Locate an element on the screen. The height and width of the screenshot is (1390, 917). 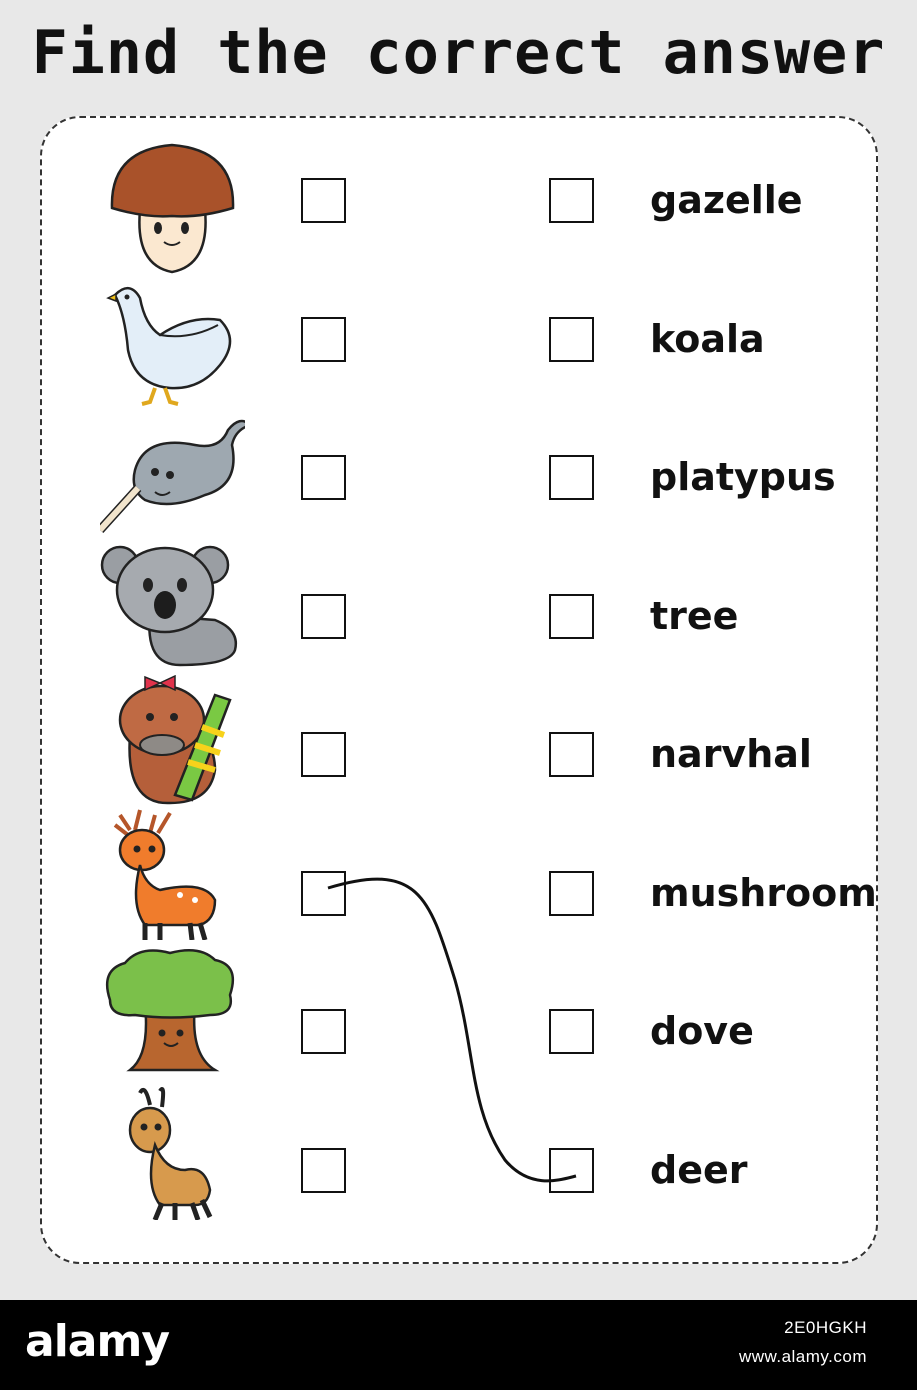
narwhal-icon is located at coordinates (172, 476).